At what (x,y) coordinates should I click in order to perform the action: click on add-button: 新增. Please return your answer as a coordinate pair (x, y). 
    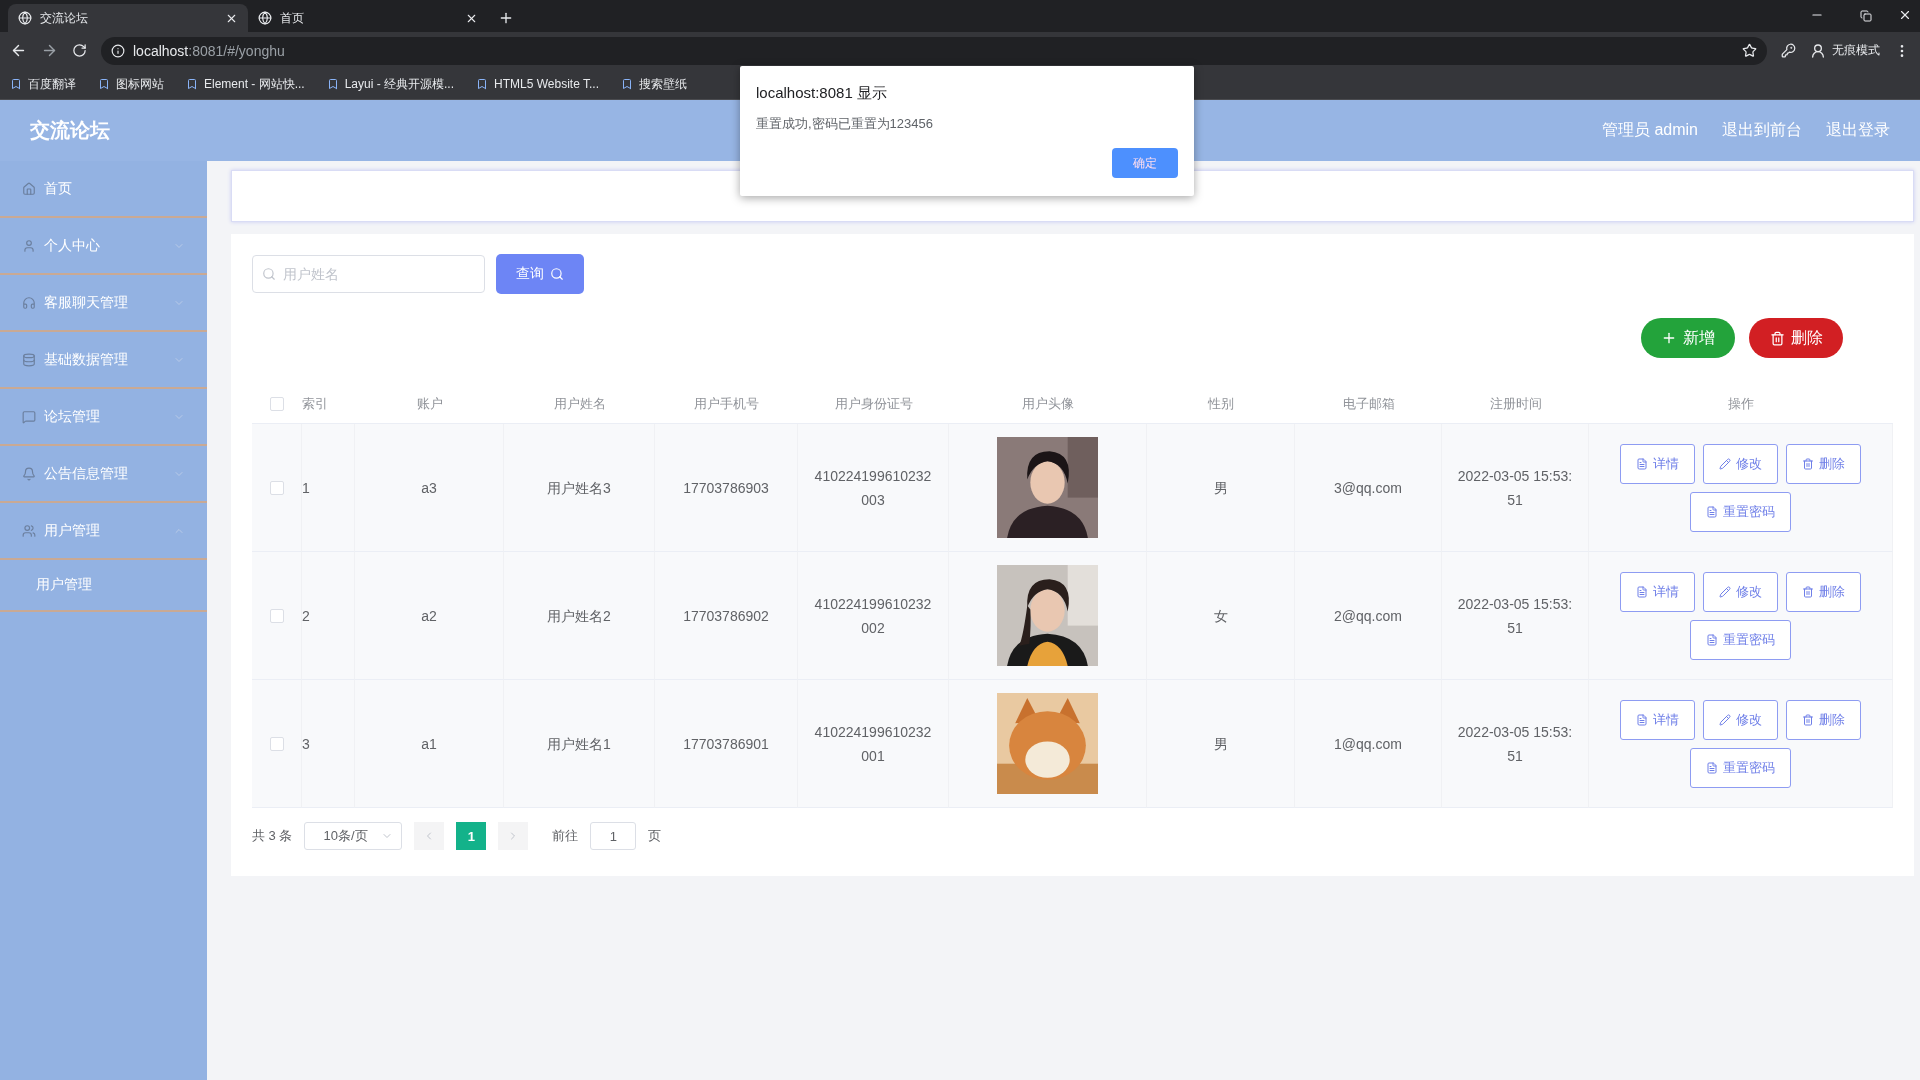
    Looking at the image, I should click on (1688, 338).